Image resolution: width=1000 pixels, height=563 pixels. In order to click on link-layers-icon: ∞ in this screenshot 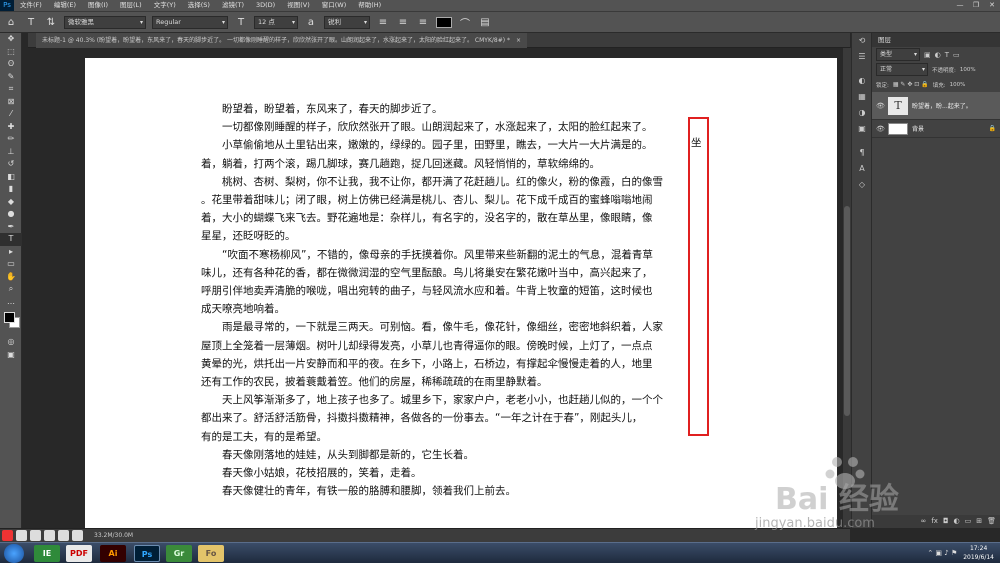, I will do `click(924, 521)`.